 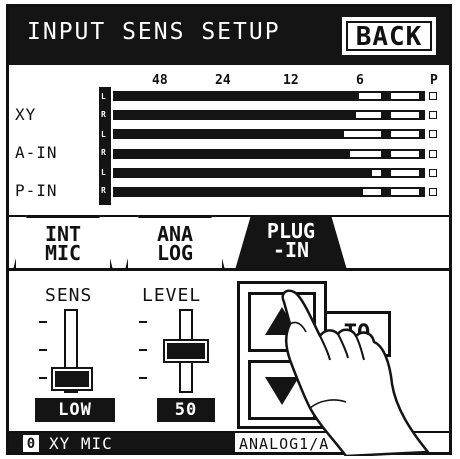 I want to click on header-bar: INPUT SENS SETUP BACK, so click(x=229, y=36).